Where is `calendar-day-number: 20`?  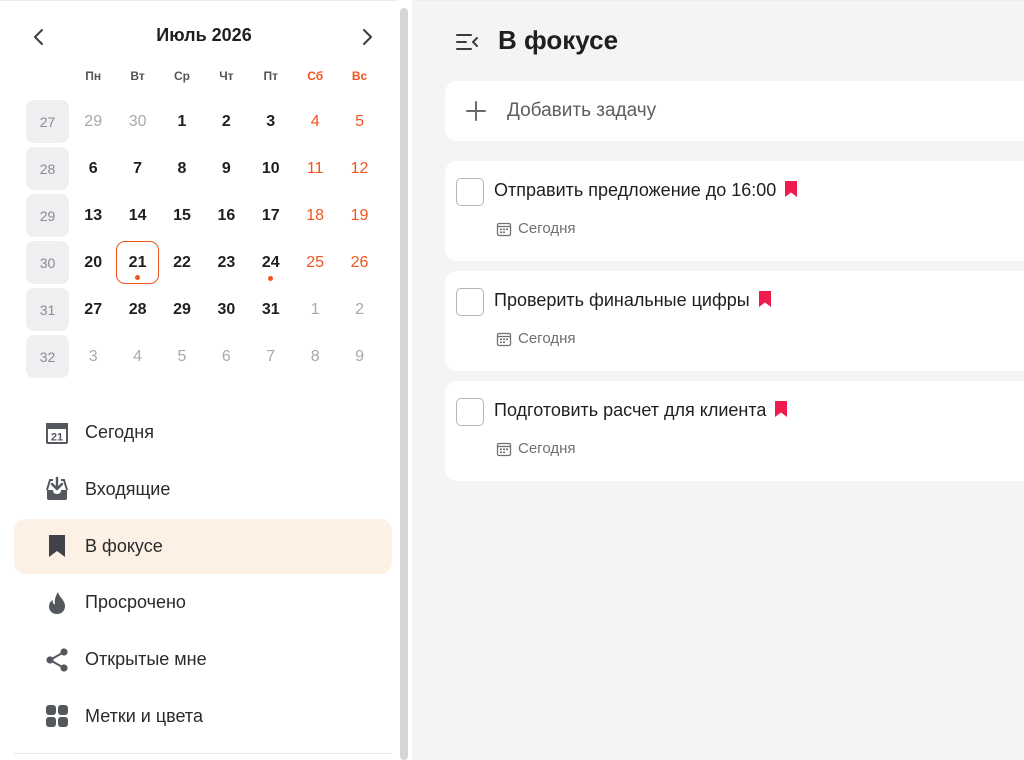
calendar-day-number: 20 is located at coordinates (93, 262).